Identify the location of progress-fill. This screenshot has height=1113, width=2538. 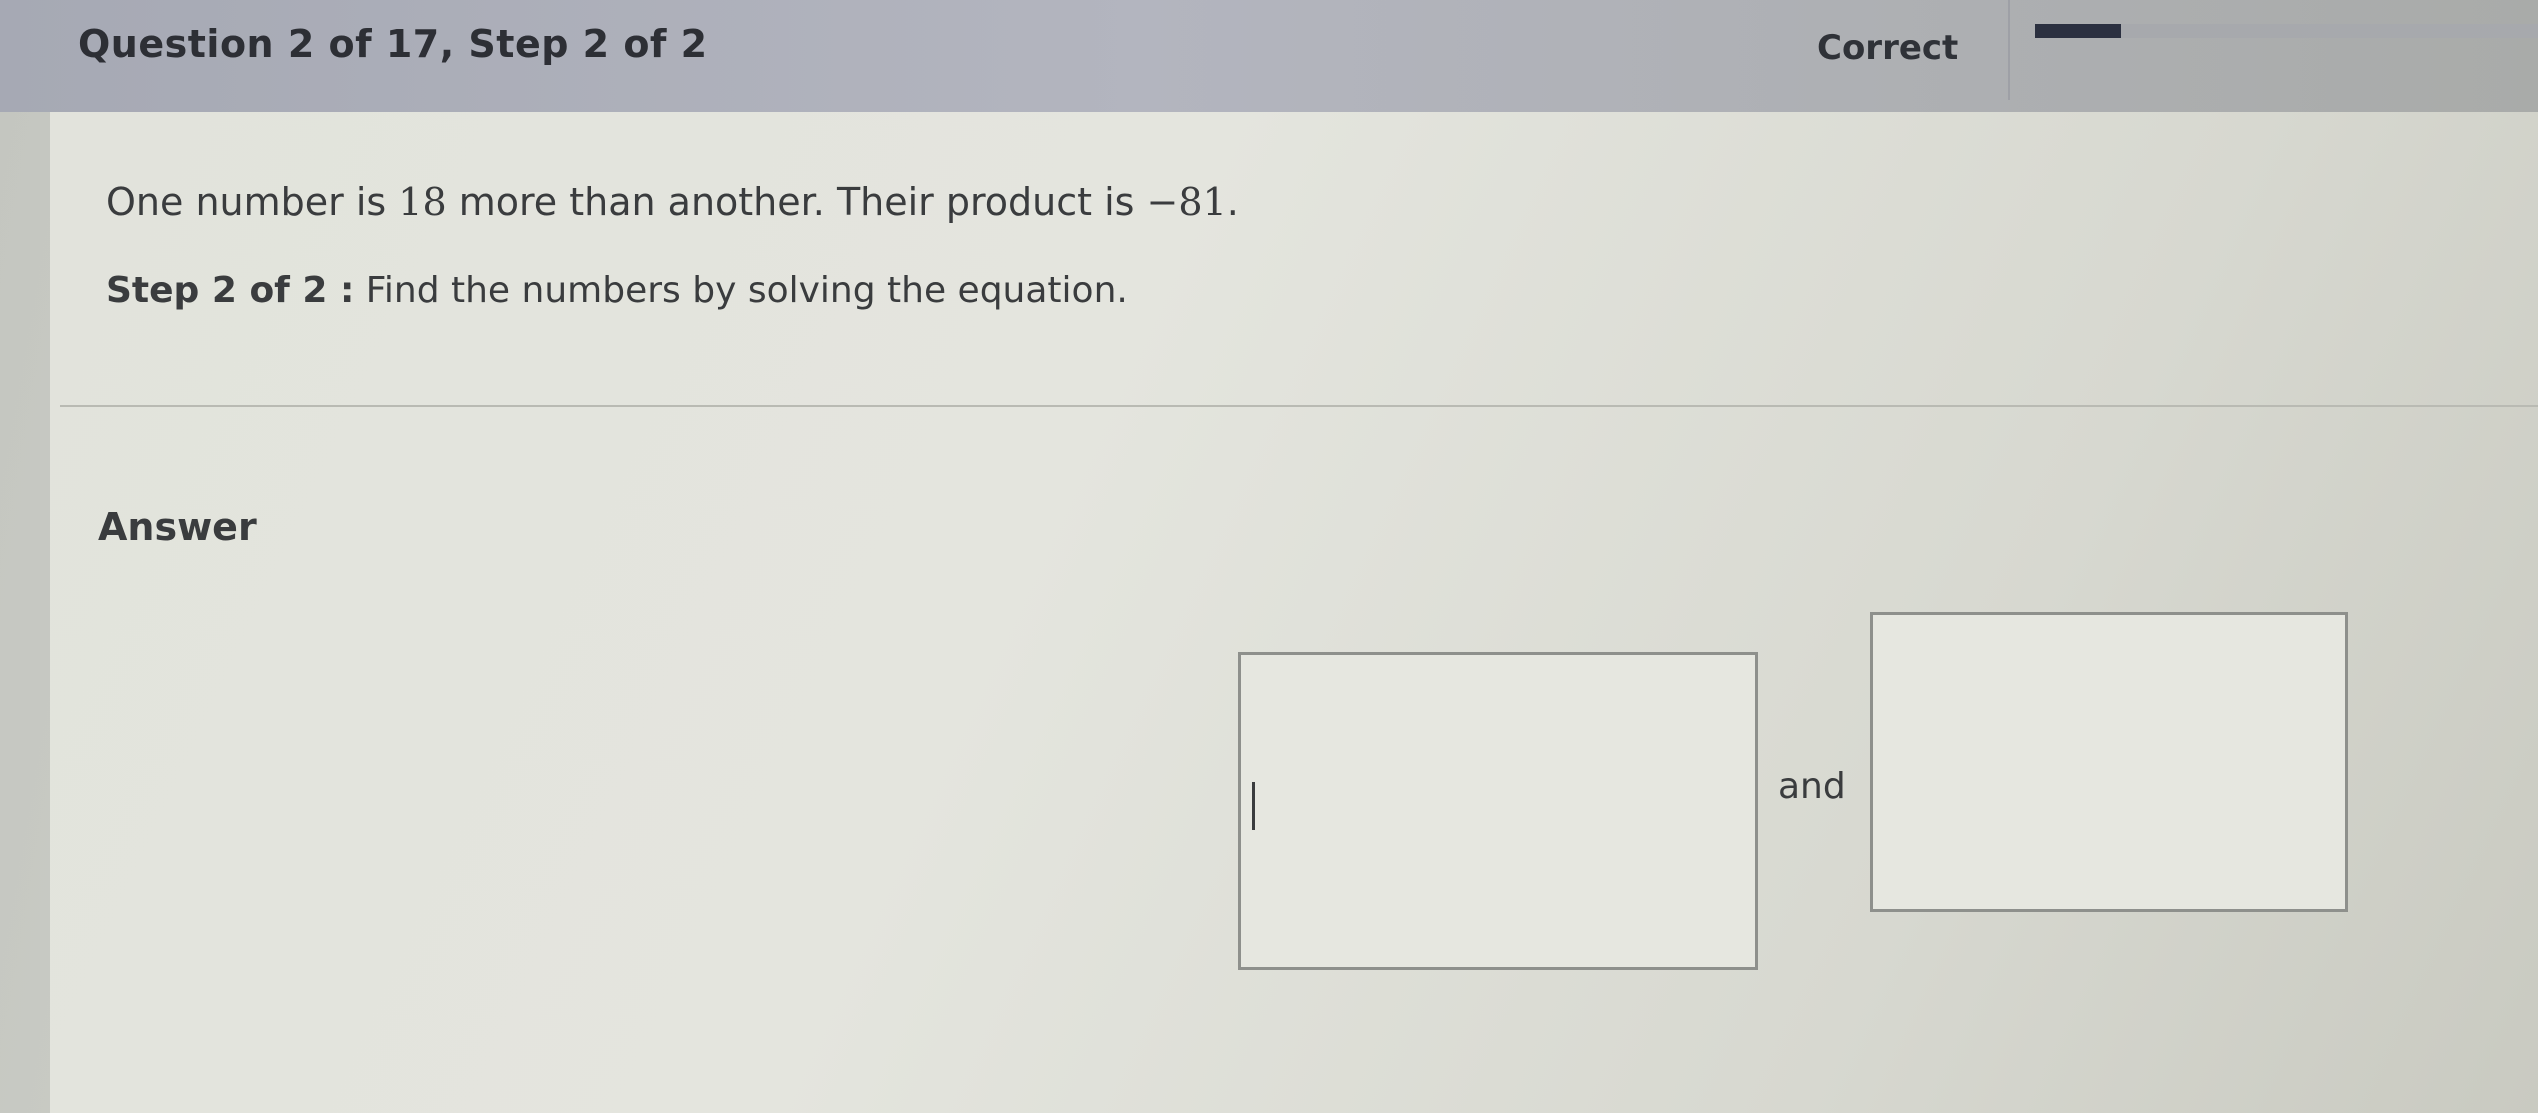
(2078, 31).